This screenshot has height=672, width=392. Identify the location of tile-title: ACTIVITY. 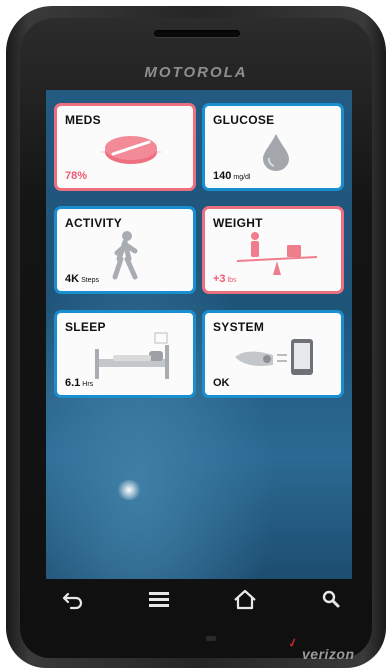
(94, 223).